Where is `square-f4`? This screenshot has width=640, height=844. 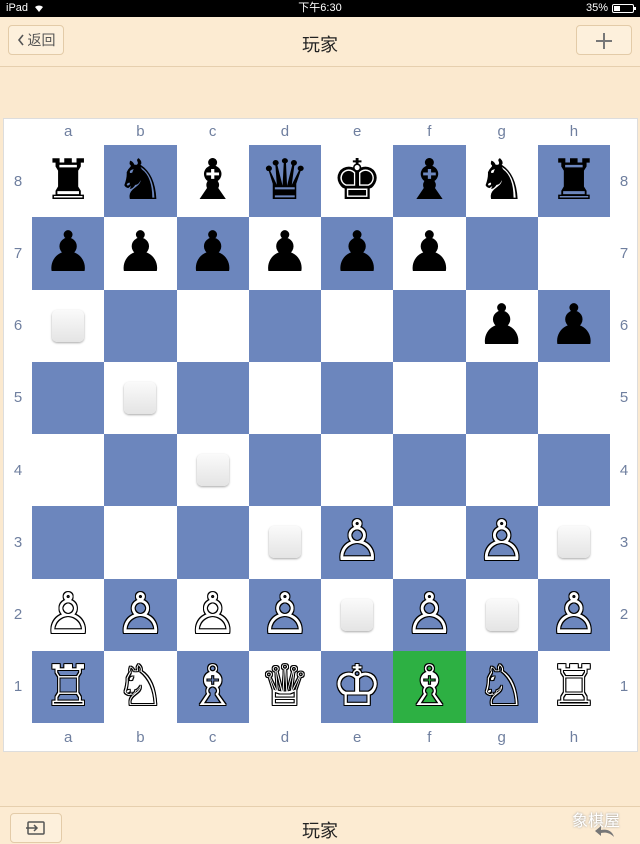
square-f4 is located at coordinates (429, 470).